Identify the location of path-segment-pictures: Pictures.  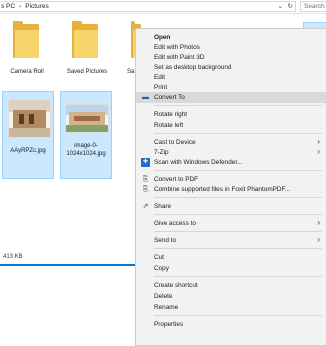
(36, 6).